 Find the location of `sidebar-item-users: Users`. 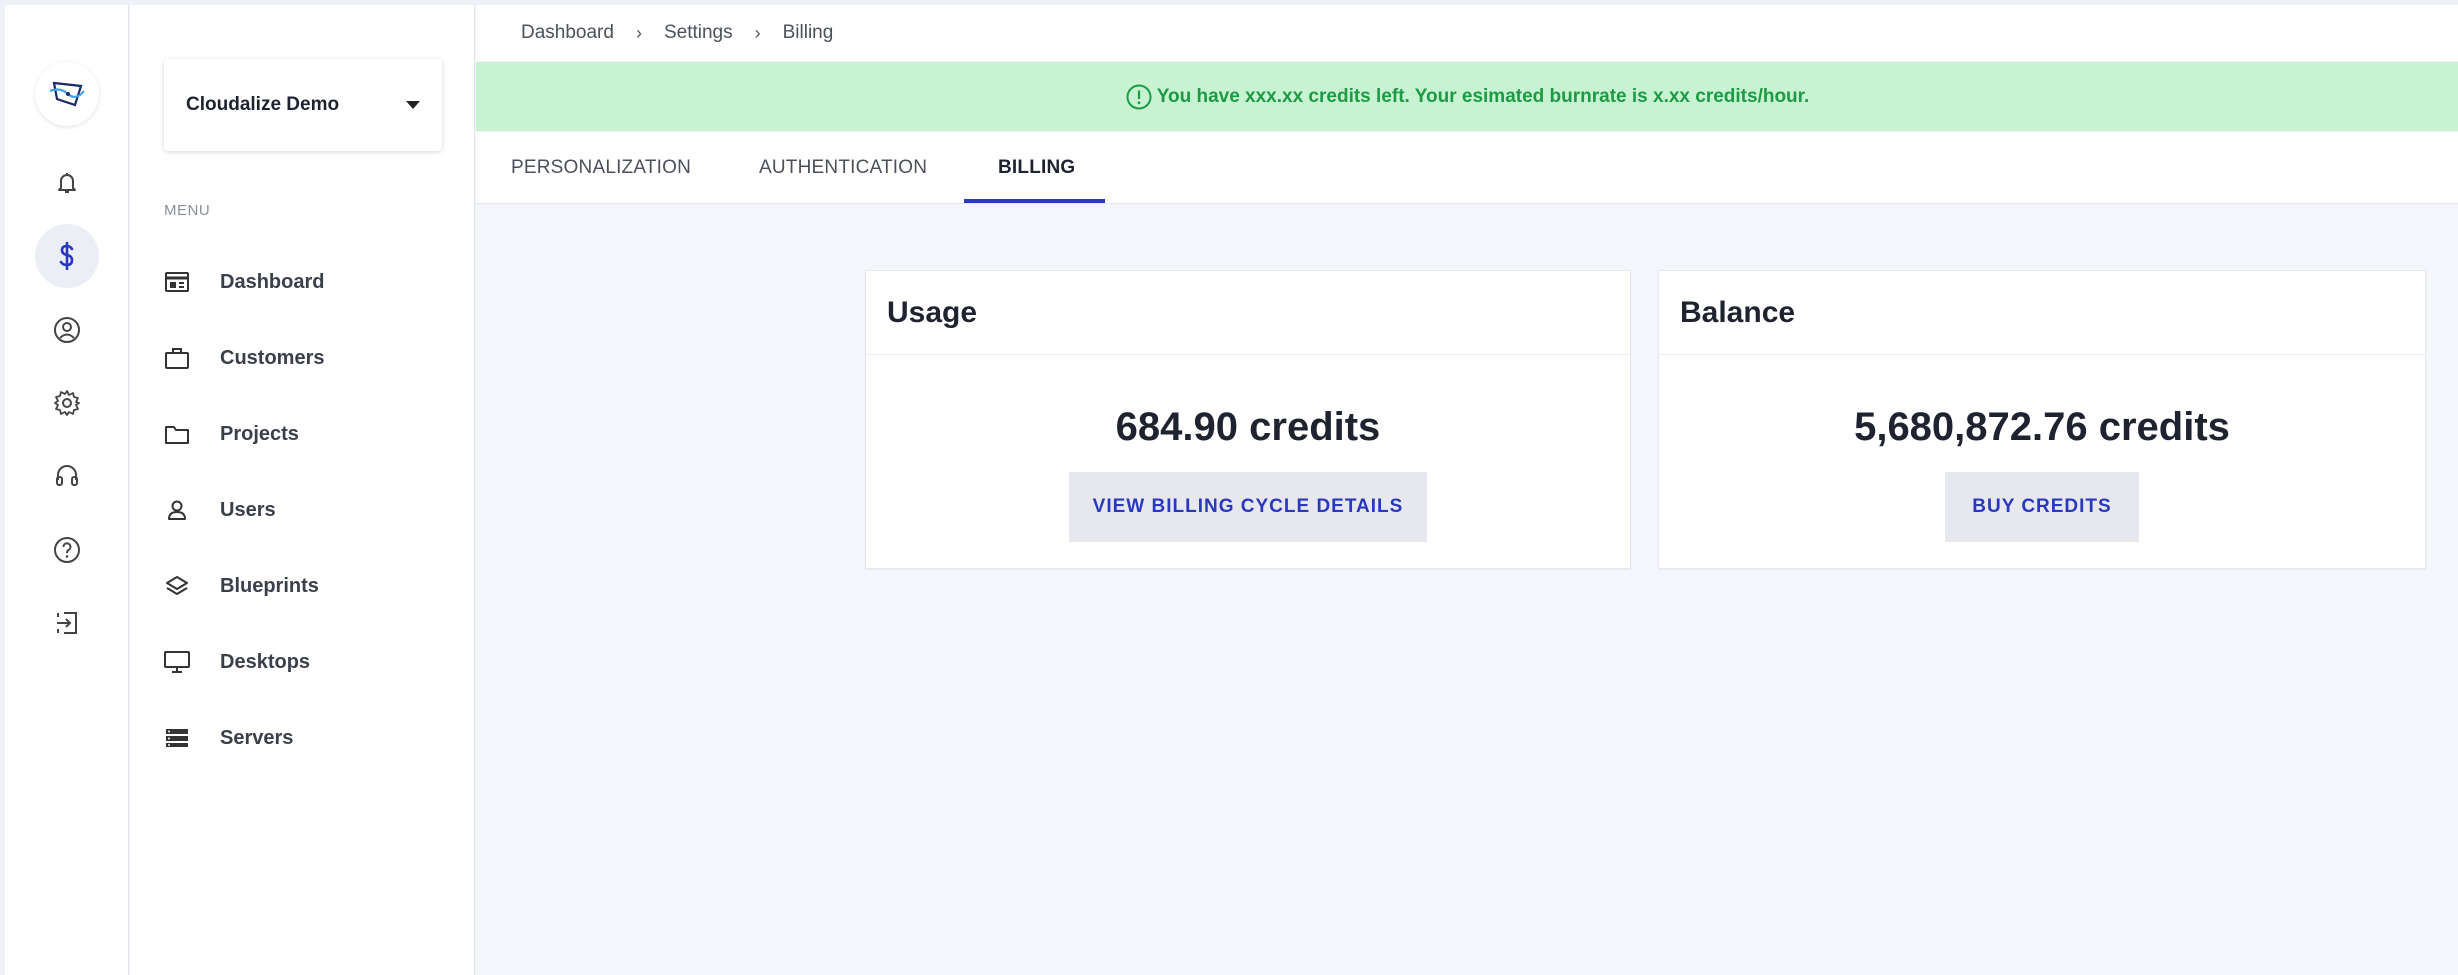

sidebar-item-users: Users is located at coordinates (314, 510).